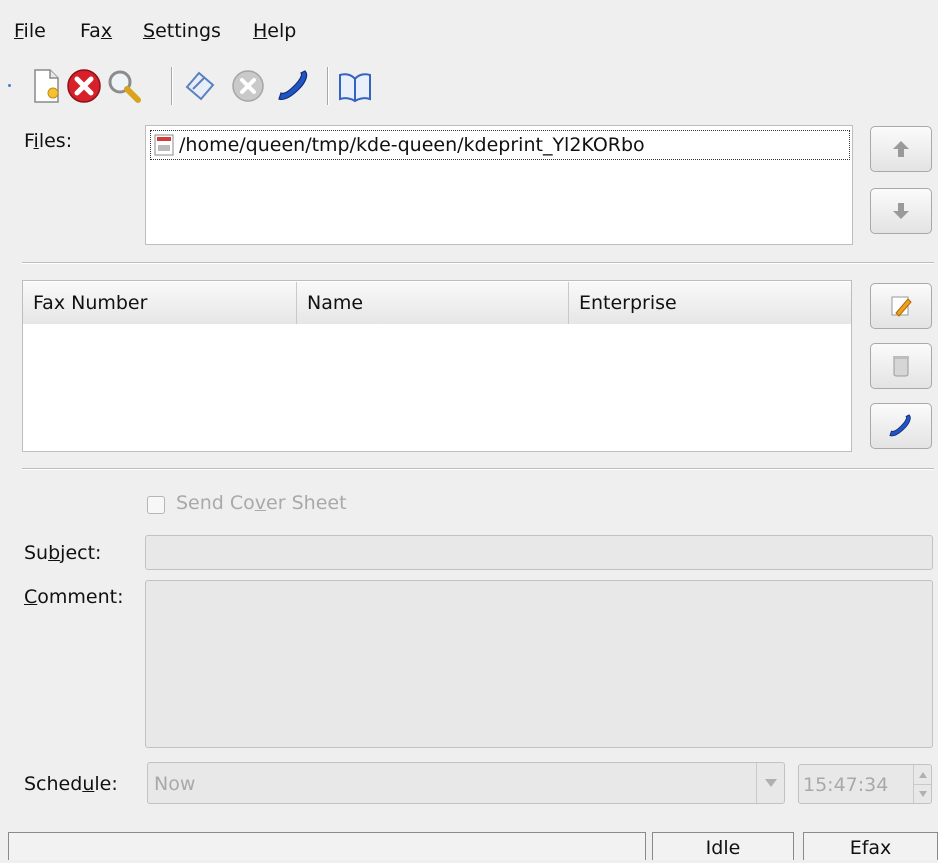 The image size is (938, 863). I want to click on remove-recipient-button, so click(901, 366).